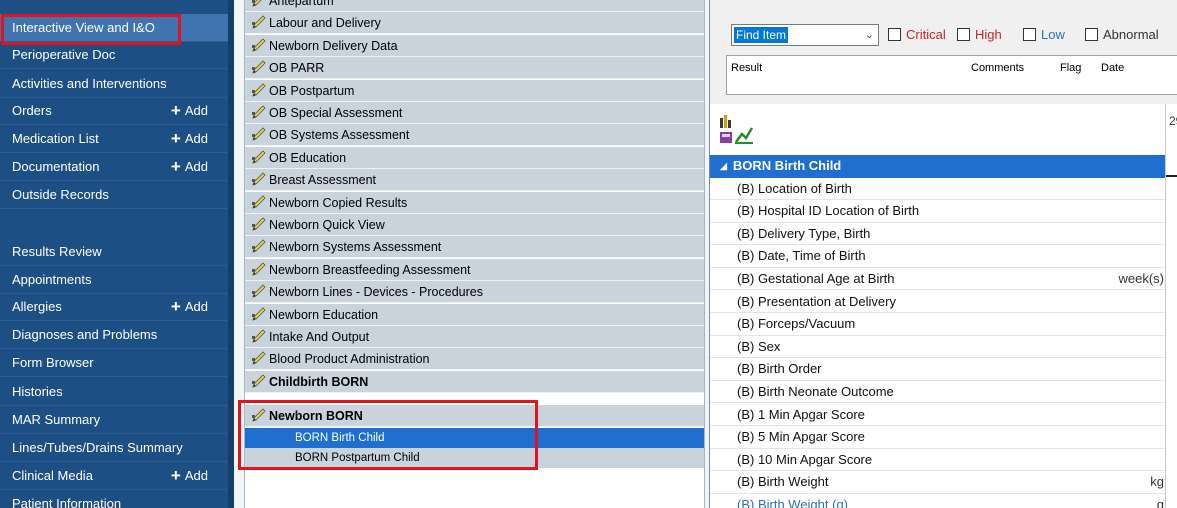 Image resolution: width=1177 pixels, height=508 pixels. Describe the element at coordinates (1171, 166) in the screenshot. I see `current-column-marker` at that location.